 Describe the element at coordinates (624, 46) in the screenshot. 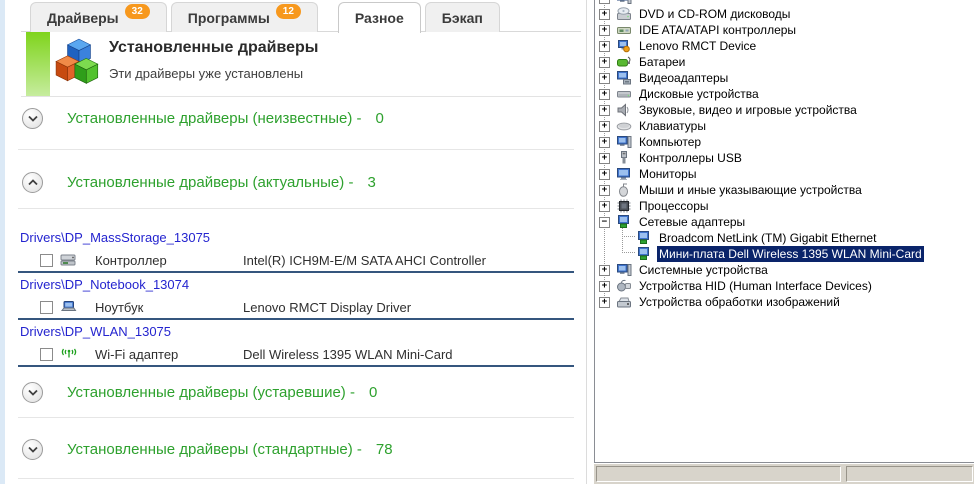

I see `lenovo-device-icon` at that location.